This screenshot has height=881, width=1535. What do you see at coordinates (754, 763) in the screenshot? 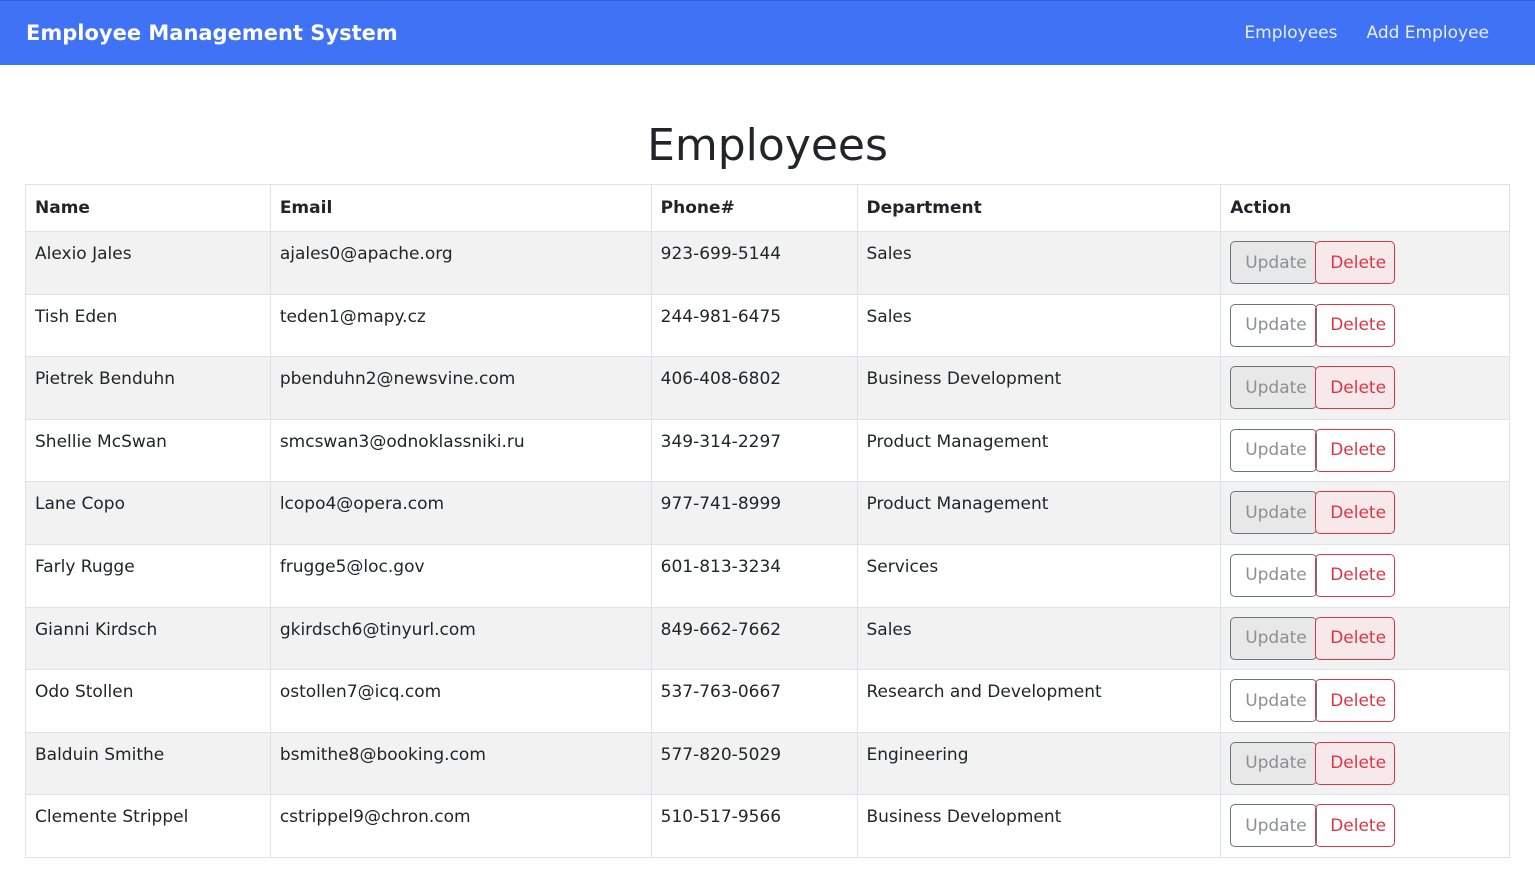
I see `employee-phone-cell: 577-820-5029` at bounding box center [754, 763].